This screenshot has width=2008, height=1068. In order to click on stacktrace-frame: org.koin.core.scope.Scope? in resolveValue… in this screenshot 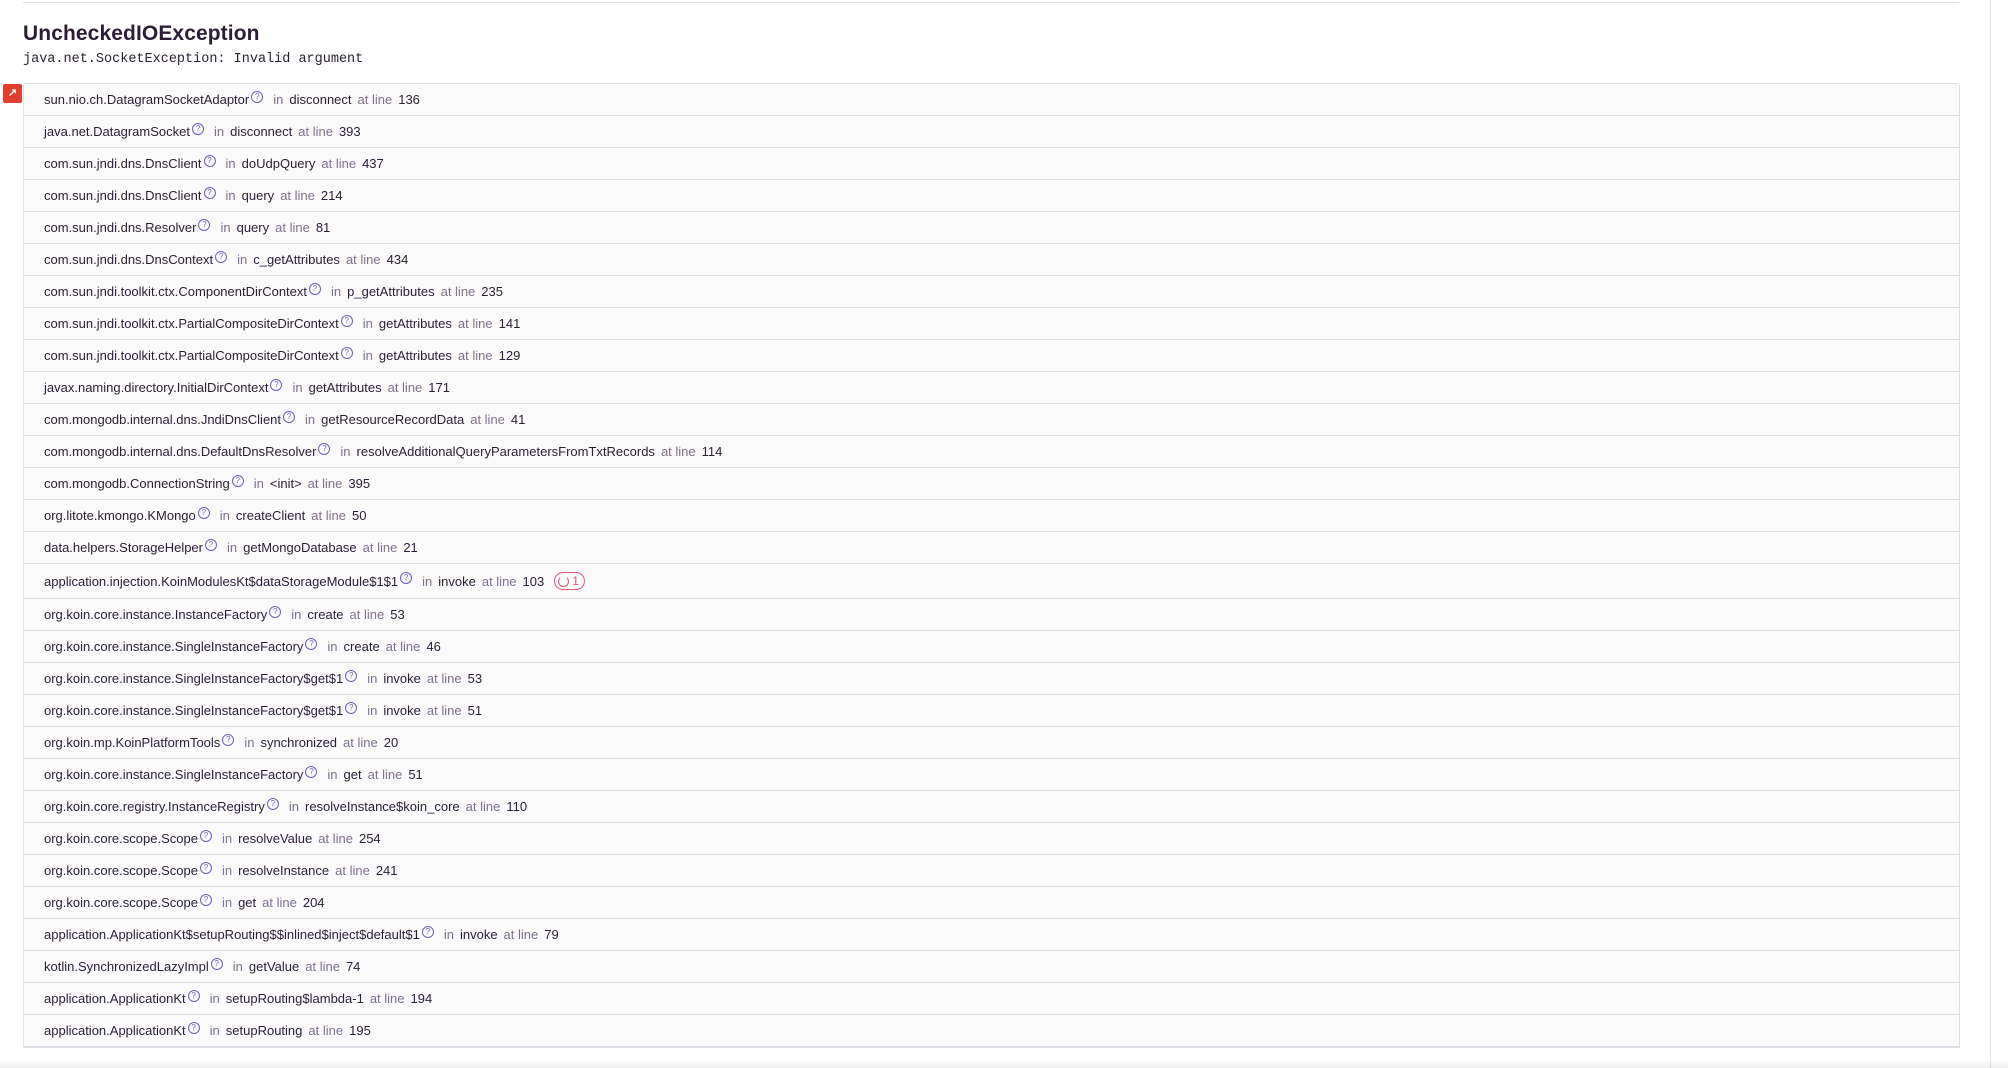, I will do `click(991, 839)`.